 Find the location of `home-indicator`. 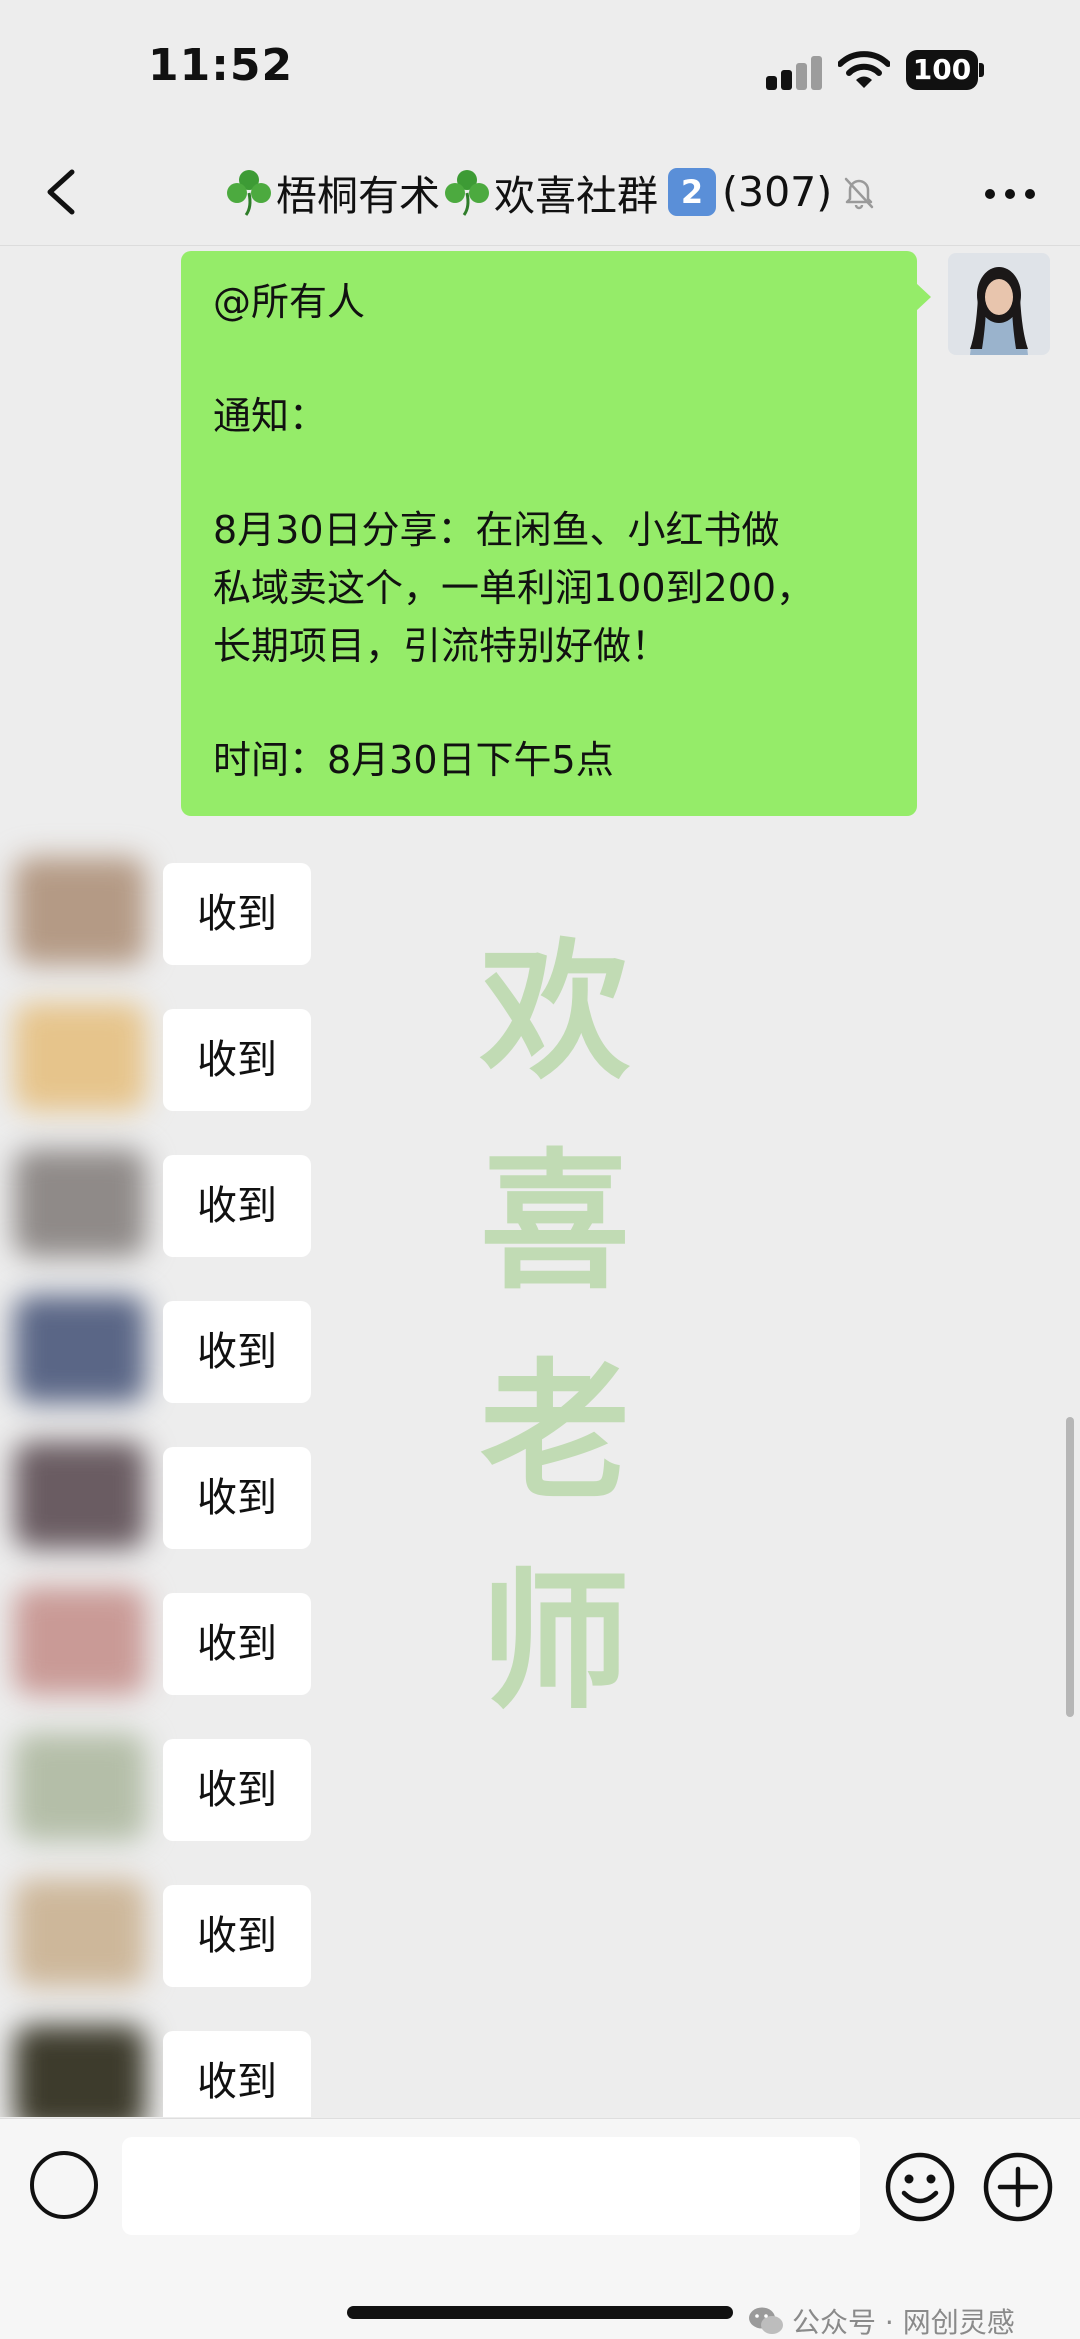

home-indicator is located at coordinates (540, 2312).